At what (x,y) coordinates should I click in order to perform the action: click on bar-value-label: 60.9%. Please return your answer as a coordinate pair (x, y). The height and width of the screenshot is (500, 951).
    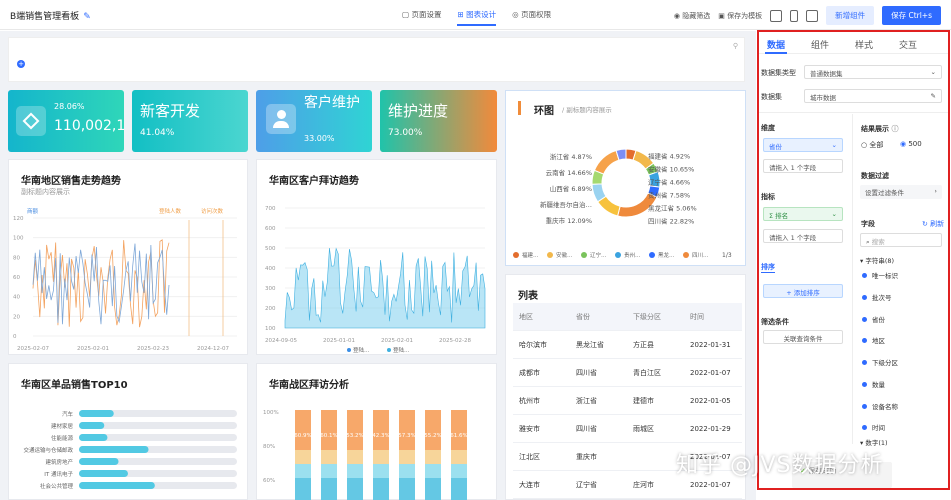
    Looking at the image, I should click on (302, 436).